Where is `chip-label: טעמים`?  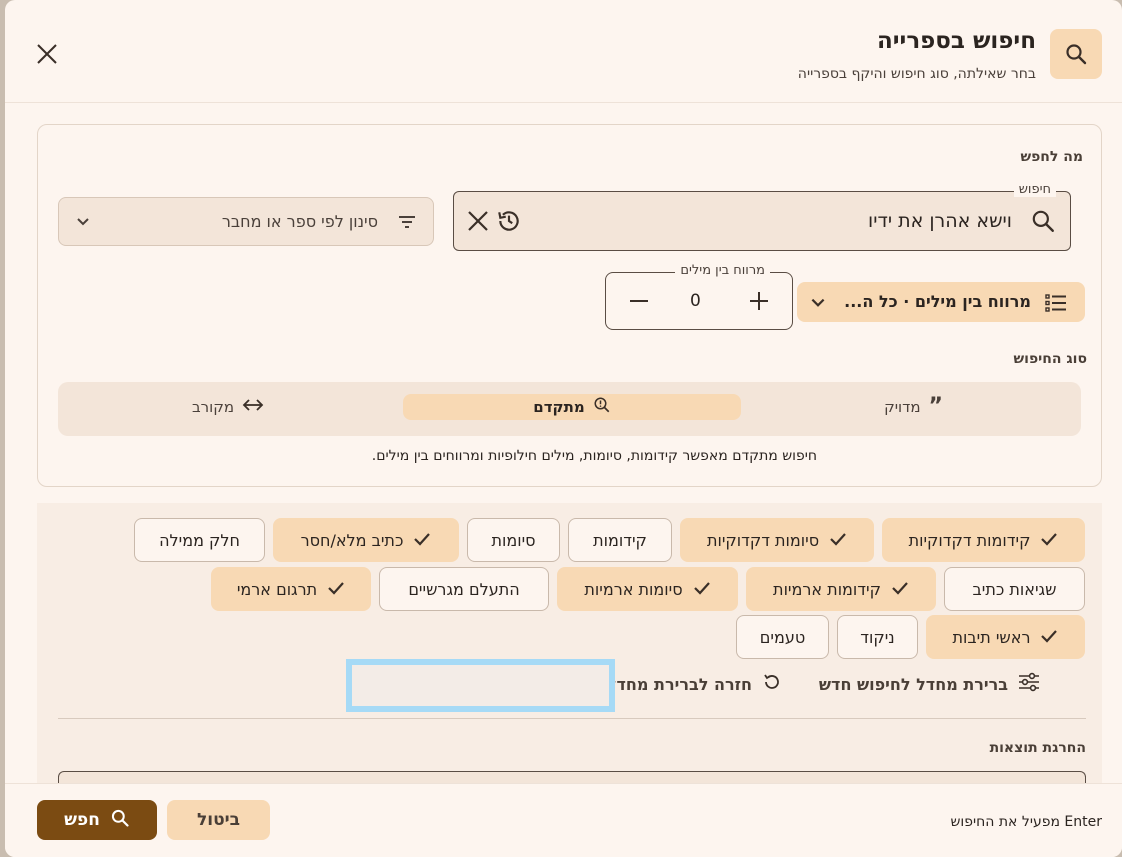 chip-label: טעמים is located at coordinates (782, 637).